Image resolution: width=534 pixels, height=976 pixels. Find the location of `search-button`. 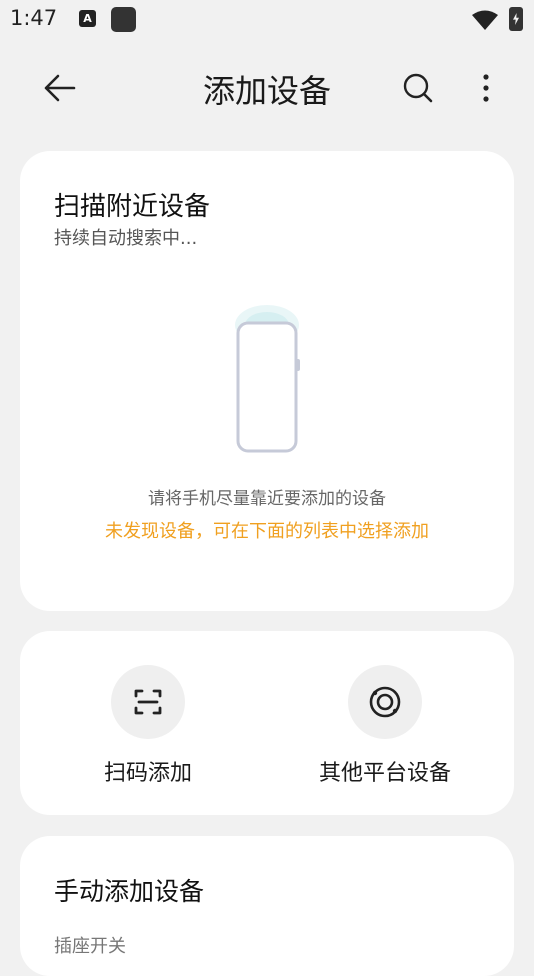

search-button is located at coordinates (418, 88).